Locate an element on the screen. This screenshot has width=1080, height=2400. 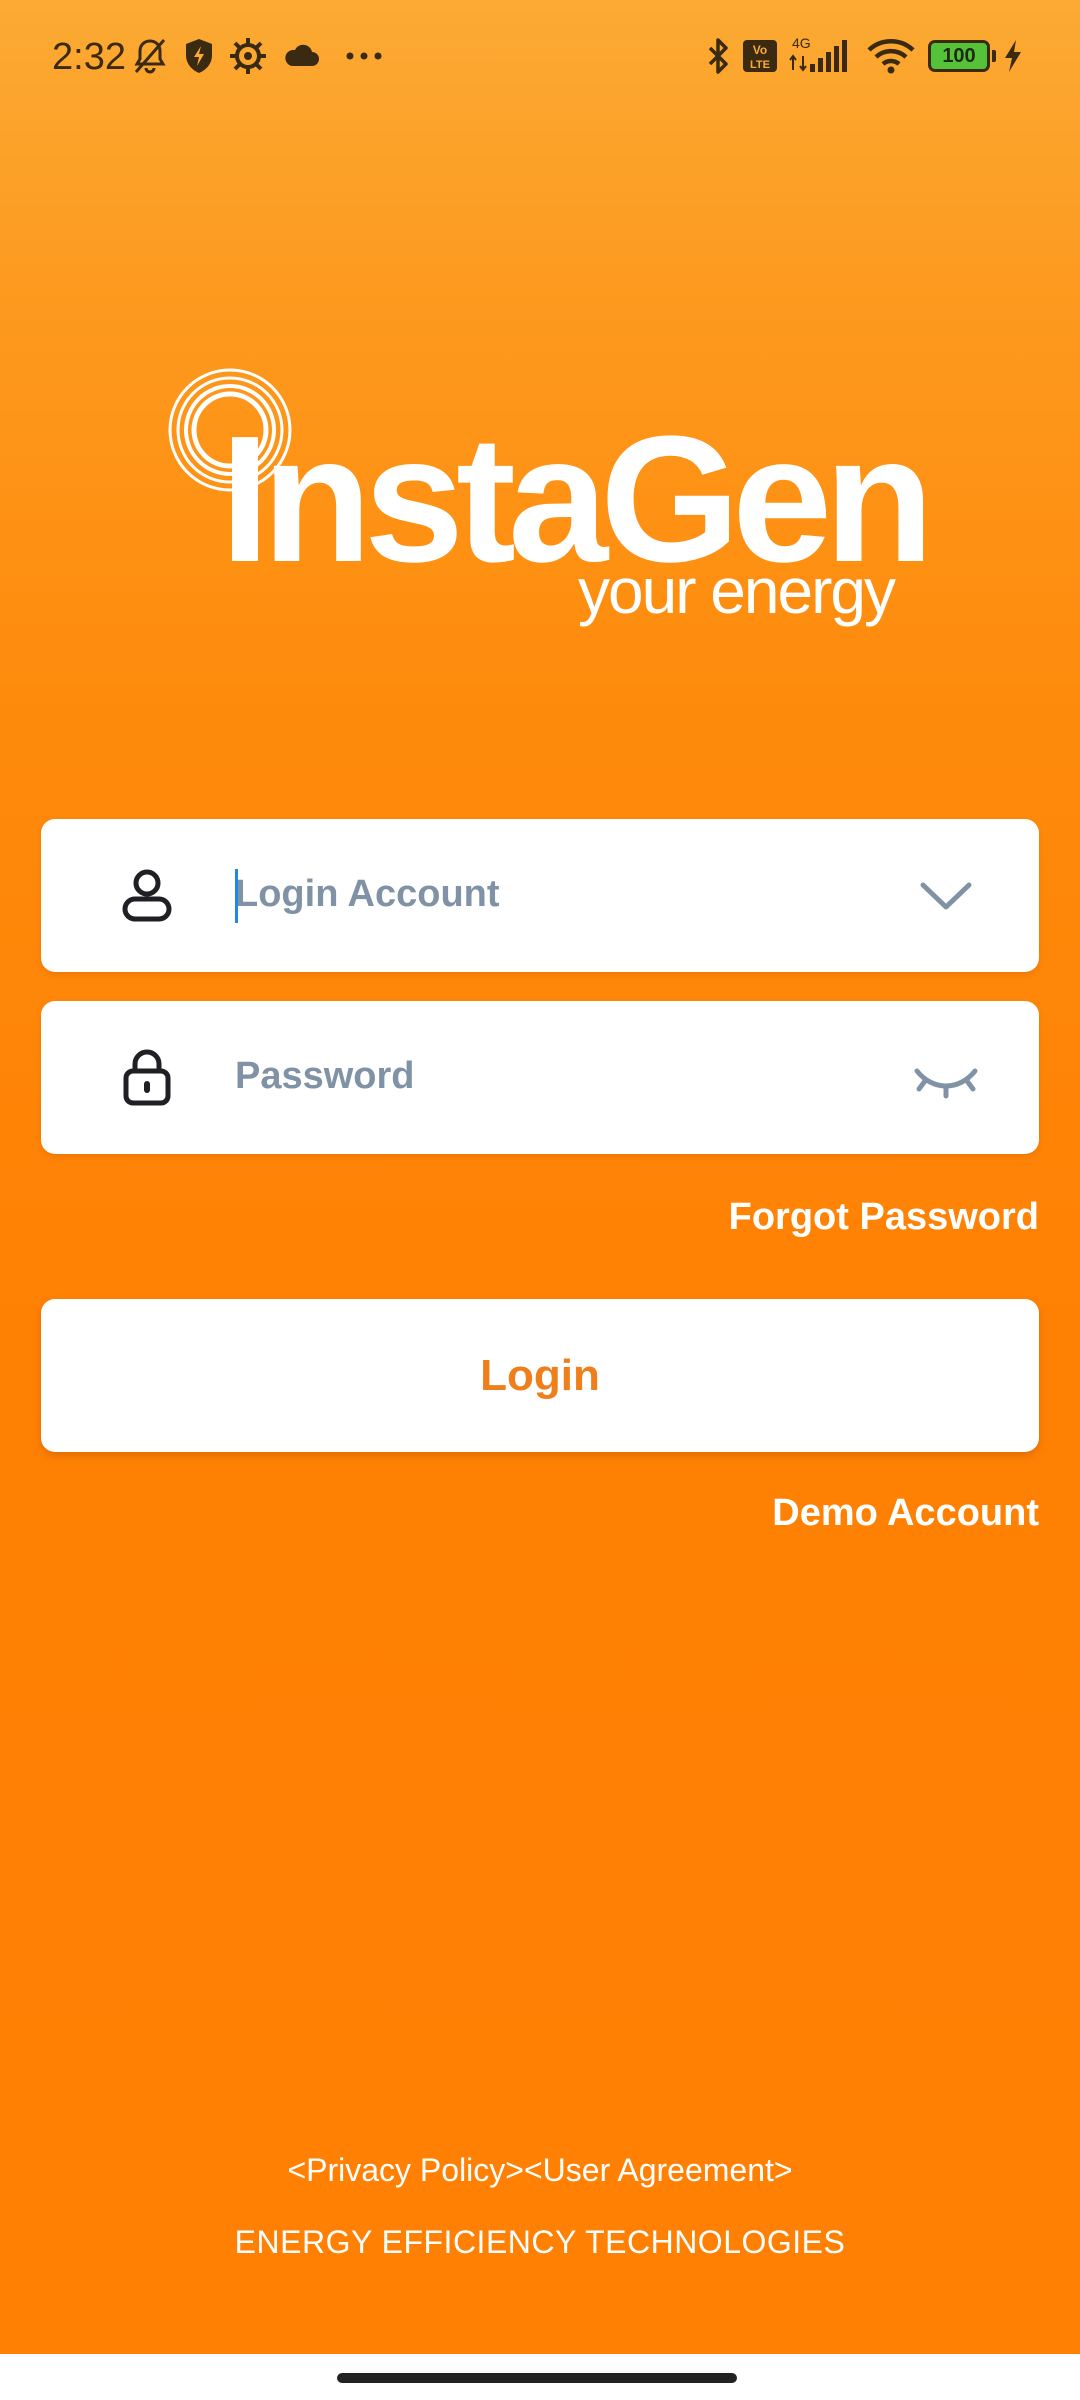
login-account-field is located at coordinates (540, 895).